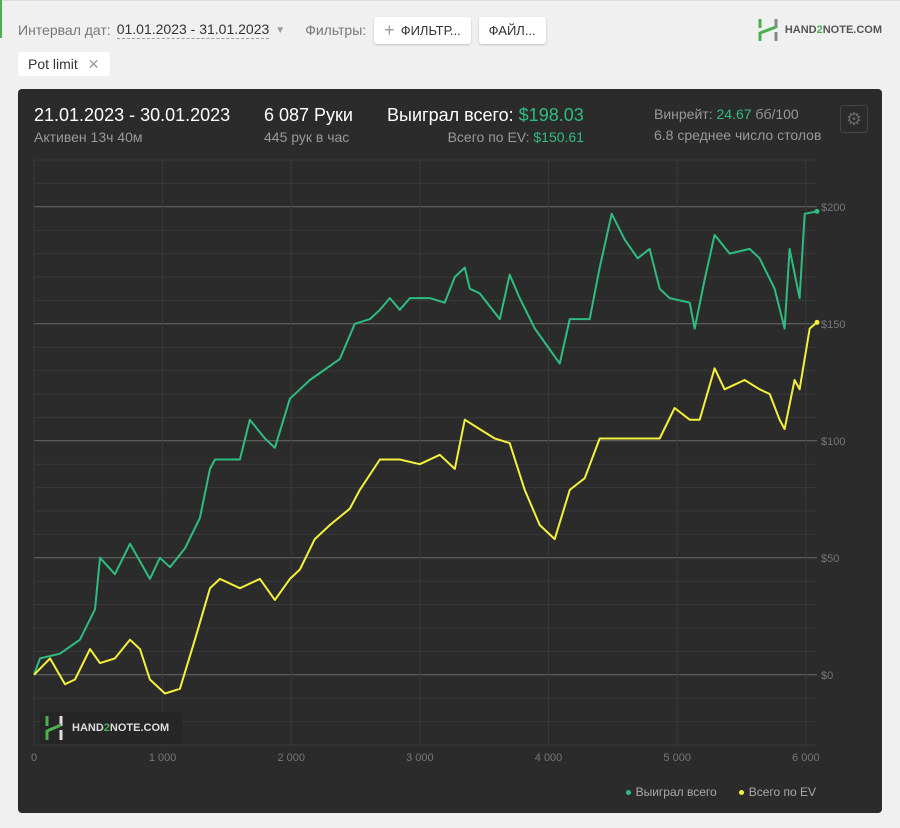  I want to click on active-filter-chip: Pot limit ✕, so click(64, 64).